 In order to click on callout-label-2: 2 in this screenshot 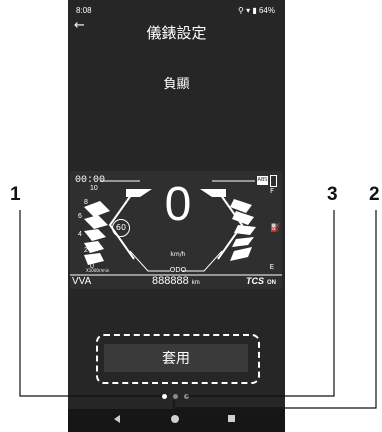, I will do `click(374, 194)`.